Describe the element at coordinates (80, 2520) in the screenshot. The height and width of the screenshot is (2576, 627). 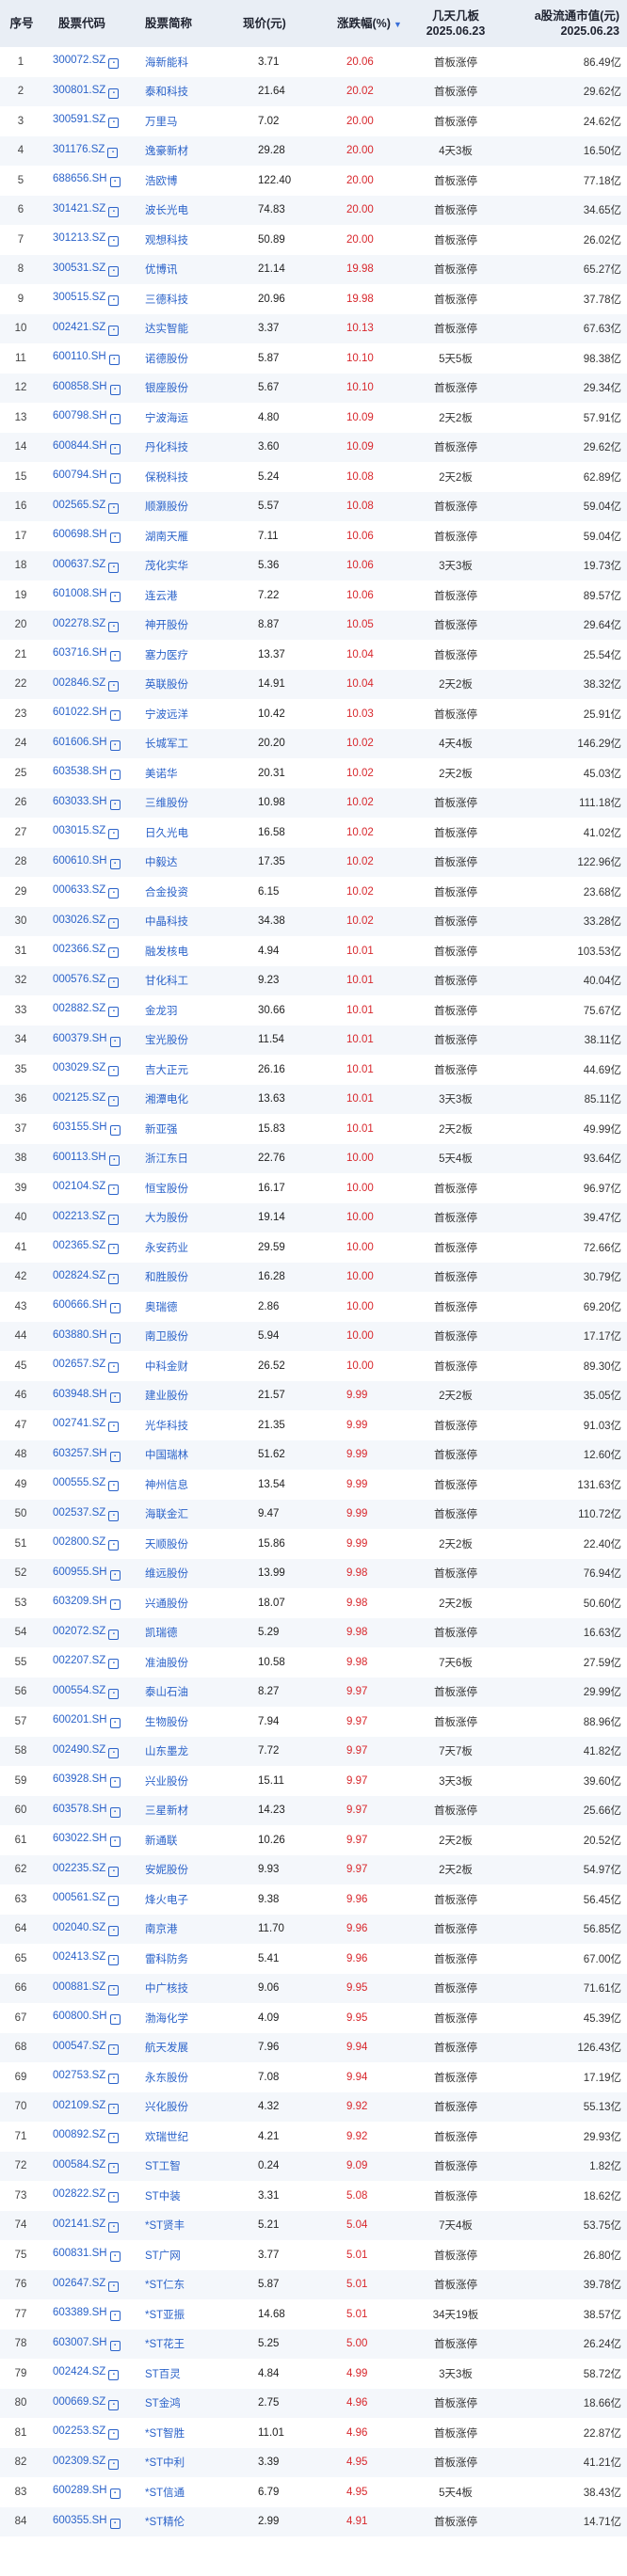
I see `stock-code-link-text: 600355.SH` at that location.